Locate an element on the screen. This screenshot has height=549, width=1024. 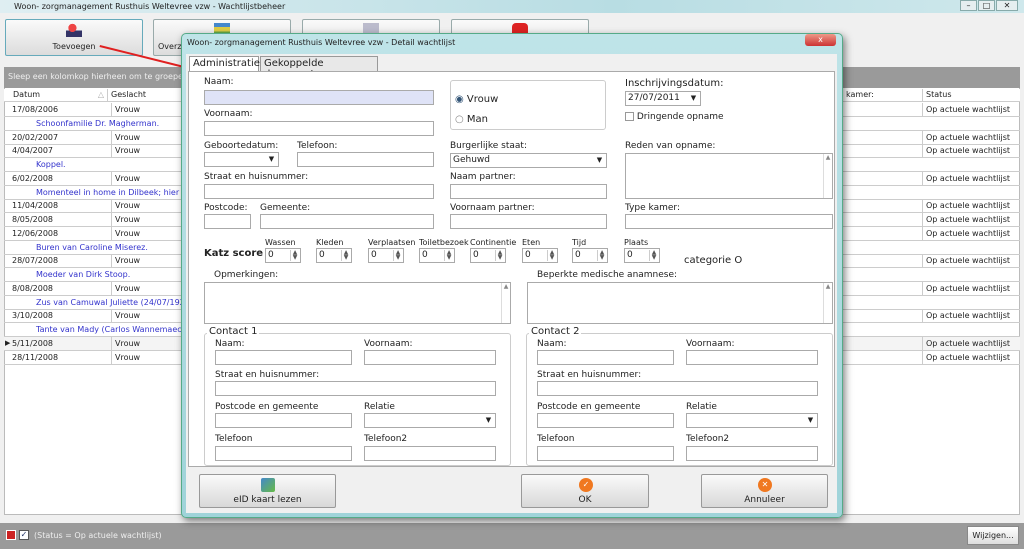
contact1-postcode-gemeente-input is located at coordinates (283, 420).